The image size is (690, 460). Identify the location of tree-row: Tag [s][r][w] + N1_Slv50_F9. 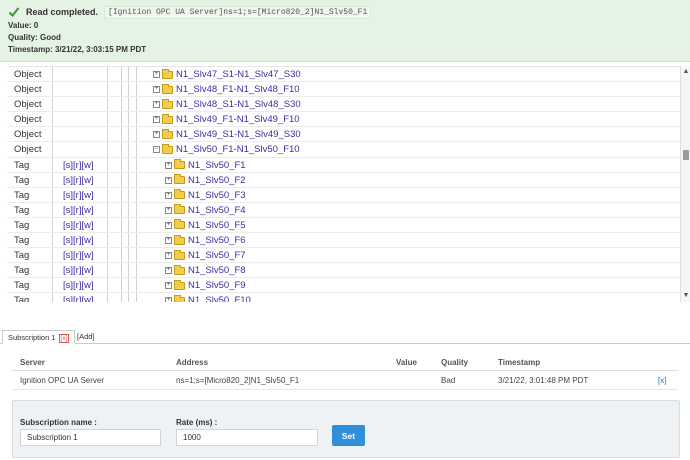
(348, 286).